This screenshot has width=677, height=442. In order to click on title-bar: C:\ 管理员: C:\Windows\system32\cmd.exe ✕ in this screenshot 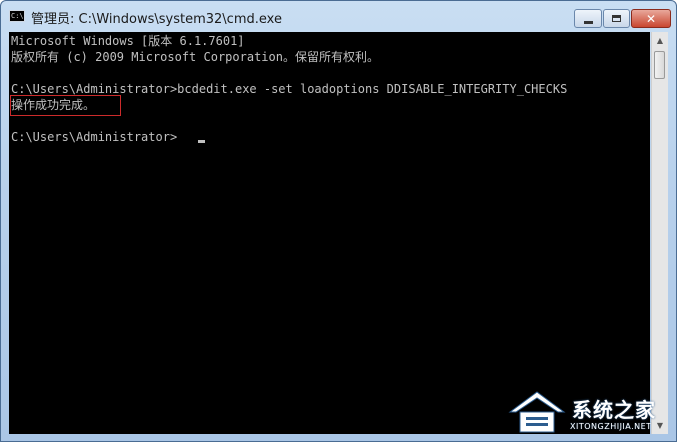, I will do `click(338, 16)`.